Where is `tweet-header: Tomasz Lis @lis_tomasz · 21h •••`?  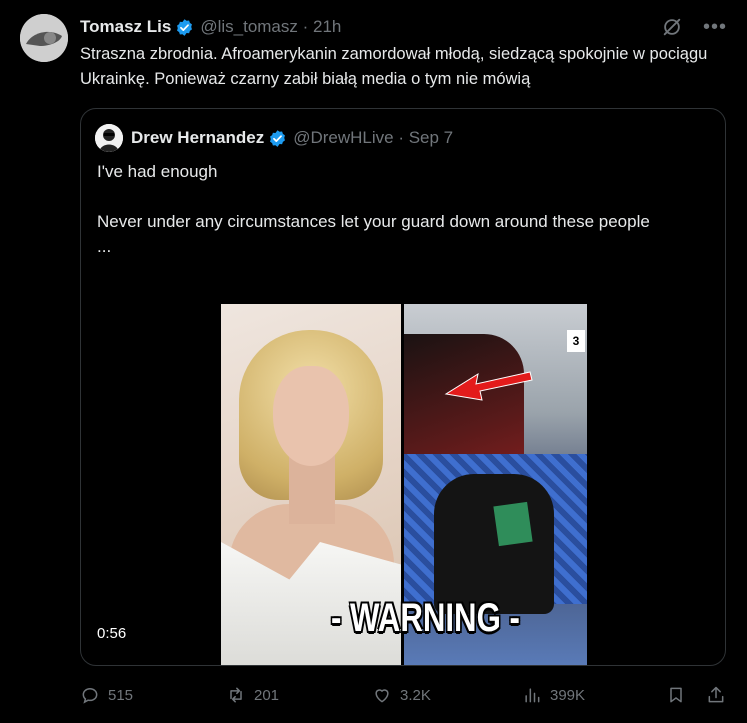
tweet-header: Tomasz Lis @lis_tomasz · 21h ••• is located at coordinates (403, 27).